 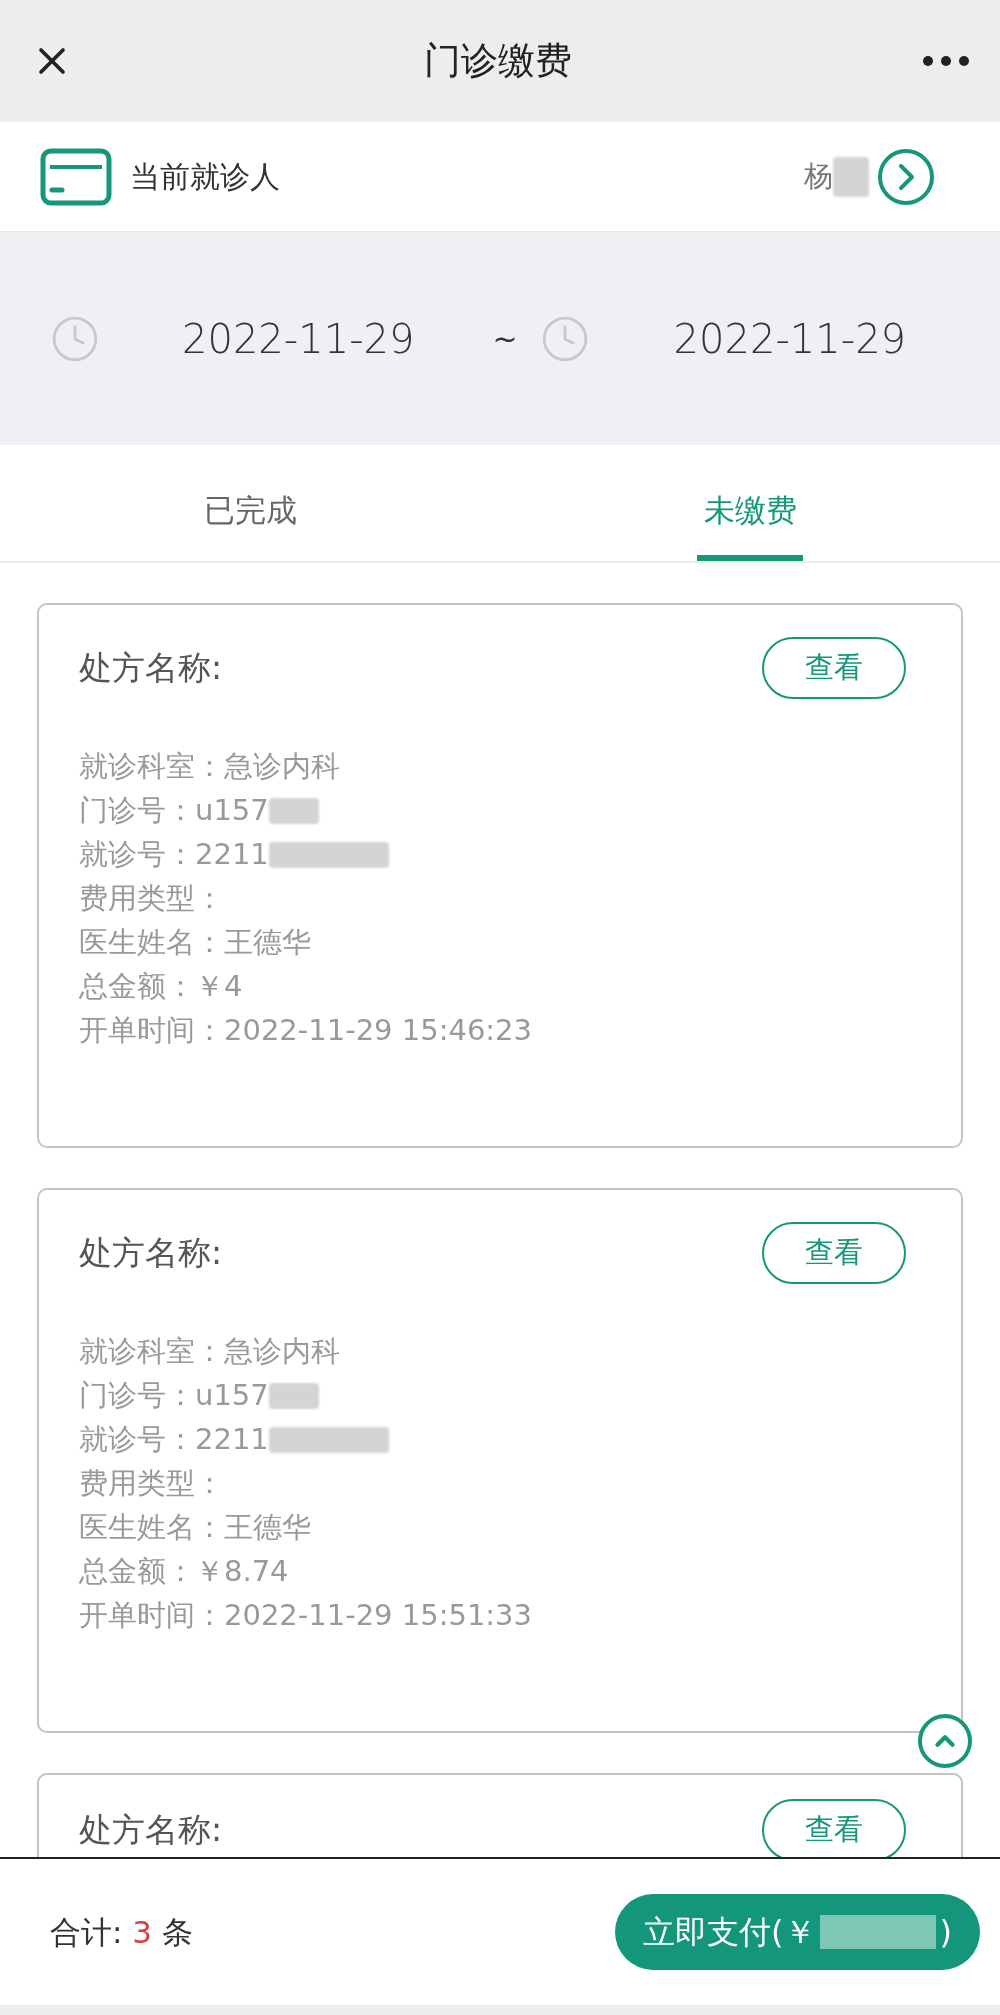 What do you see at coordinates (250, 523) in the screenshot?
I see `tab: 已完成` at bounding box center [250, 523].